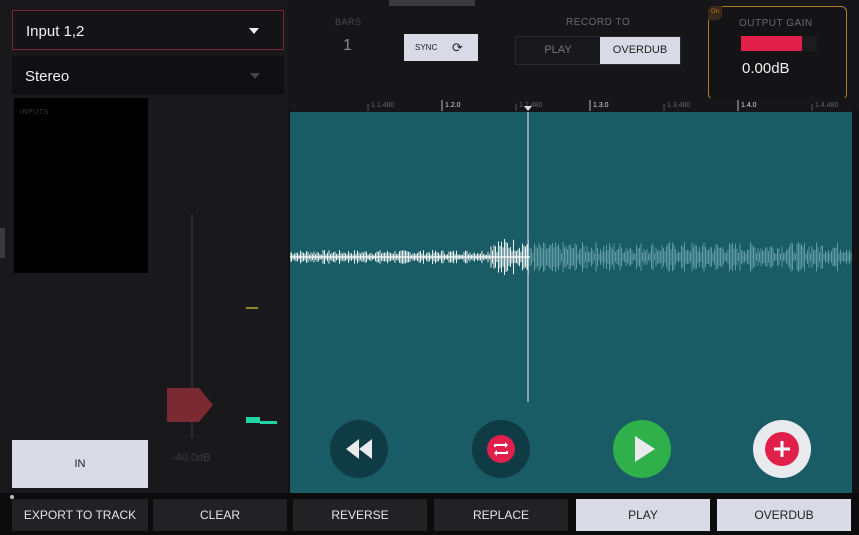 This screenshot has height=535, width=859. What do you see at coordinates (530, 105) in the screenshot?
I see `ruler-label: 1.2.480` at bounding box center [530, 105].